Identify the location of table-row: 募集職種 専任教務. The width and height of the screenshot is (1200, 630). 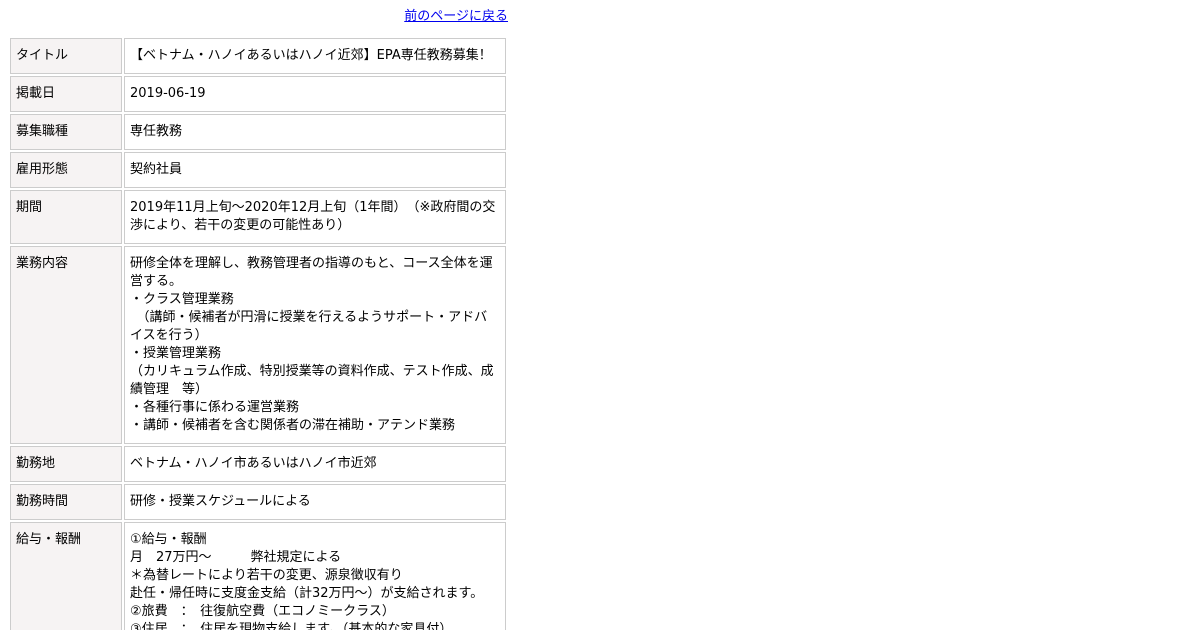
(258, 132).